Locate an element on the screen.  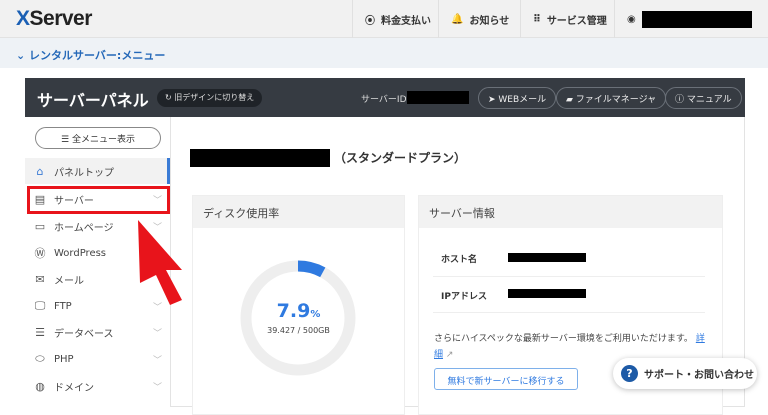
external-link-icon: ↗ is located at coordinates (449, 355).